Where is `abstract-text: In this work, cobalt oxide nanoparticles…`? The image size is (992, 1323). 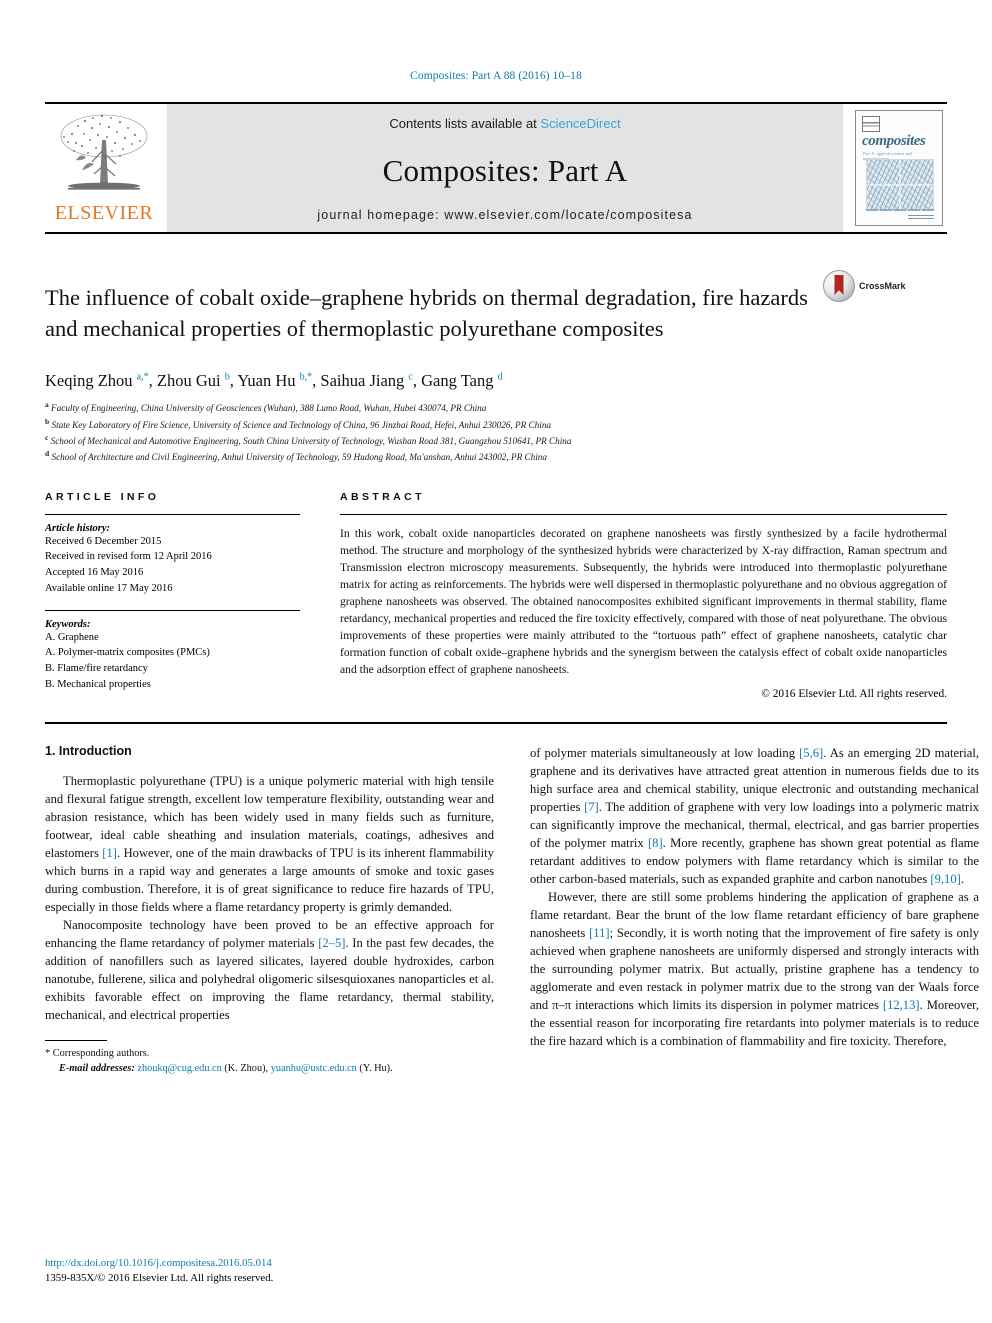 abstract-text: In this work, cobalt oxide nanoparticles… is located at coordinates (643, 601).